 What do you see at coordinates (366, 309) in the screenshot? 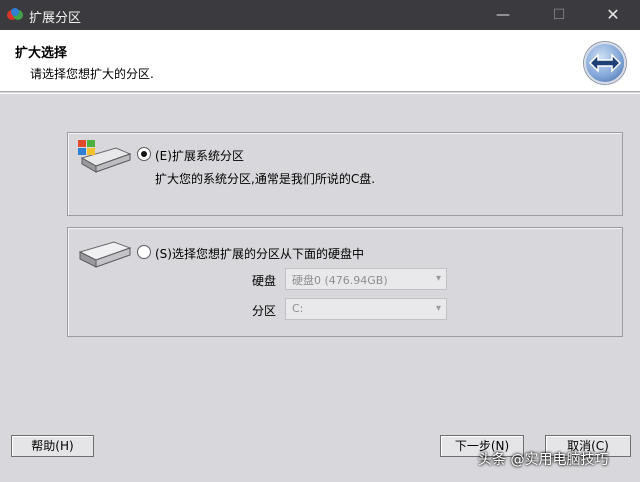
I see `partition-select: C: ▾` at bounding box center [366, 309].